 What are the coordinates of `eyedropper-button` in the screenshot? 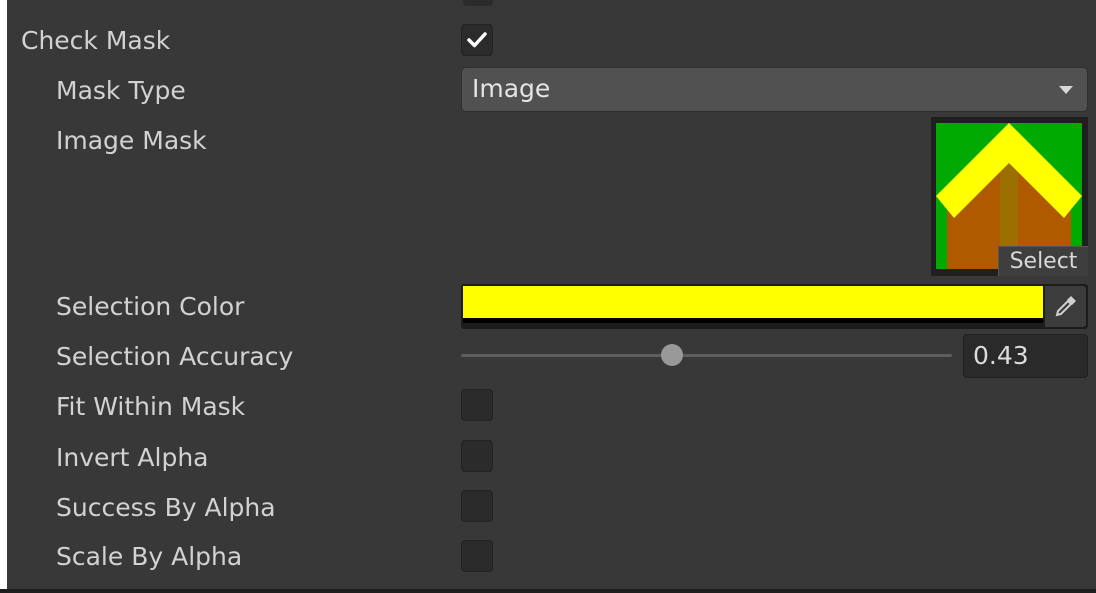 It's located at (1065, 306).